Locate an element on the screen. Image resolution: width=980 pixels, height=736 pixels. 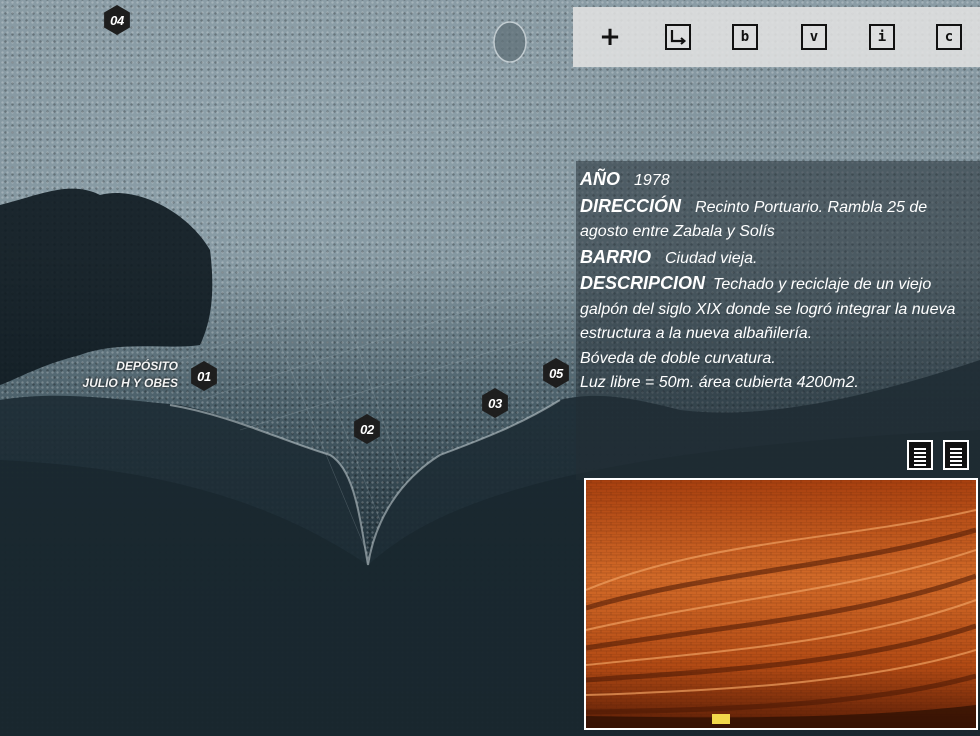
map-marker-01: 01 is located at coordinates (204, 376).